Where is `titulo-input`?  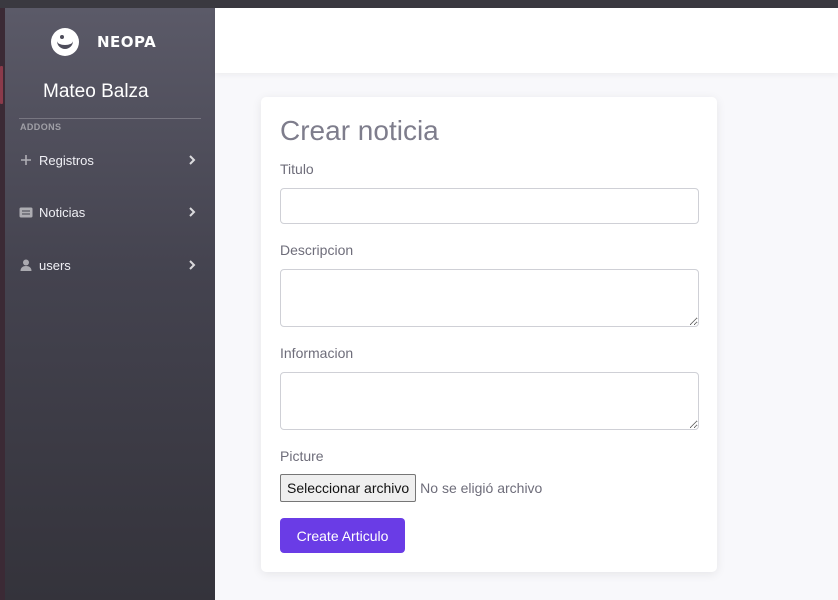 titulo-input is located at coordinates (489, 206).